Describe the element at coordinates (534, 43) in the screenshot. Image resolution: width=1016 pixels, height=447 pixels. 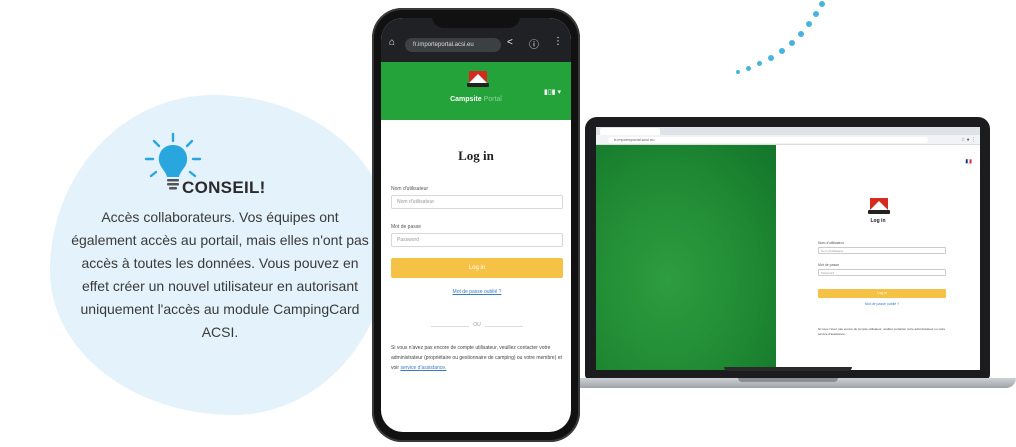
I see `info-icon: ⓘ` at that location.